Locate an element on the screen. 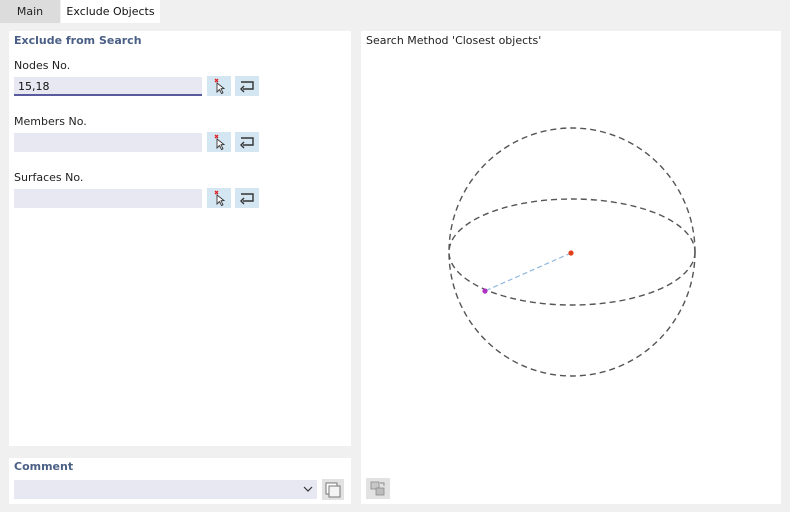  nodes-pick-button is located at coordinates (219, 86).